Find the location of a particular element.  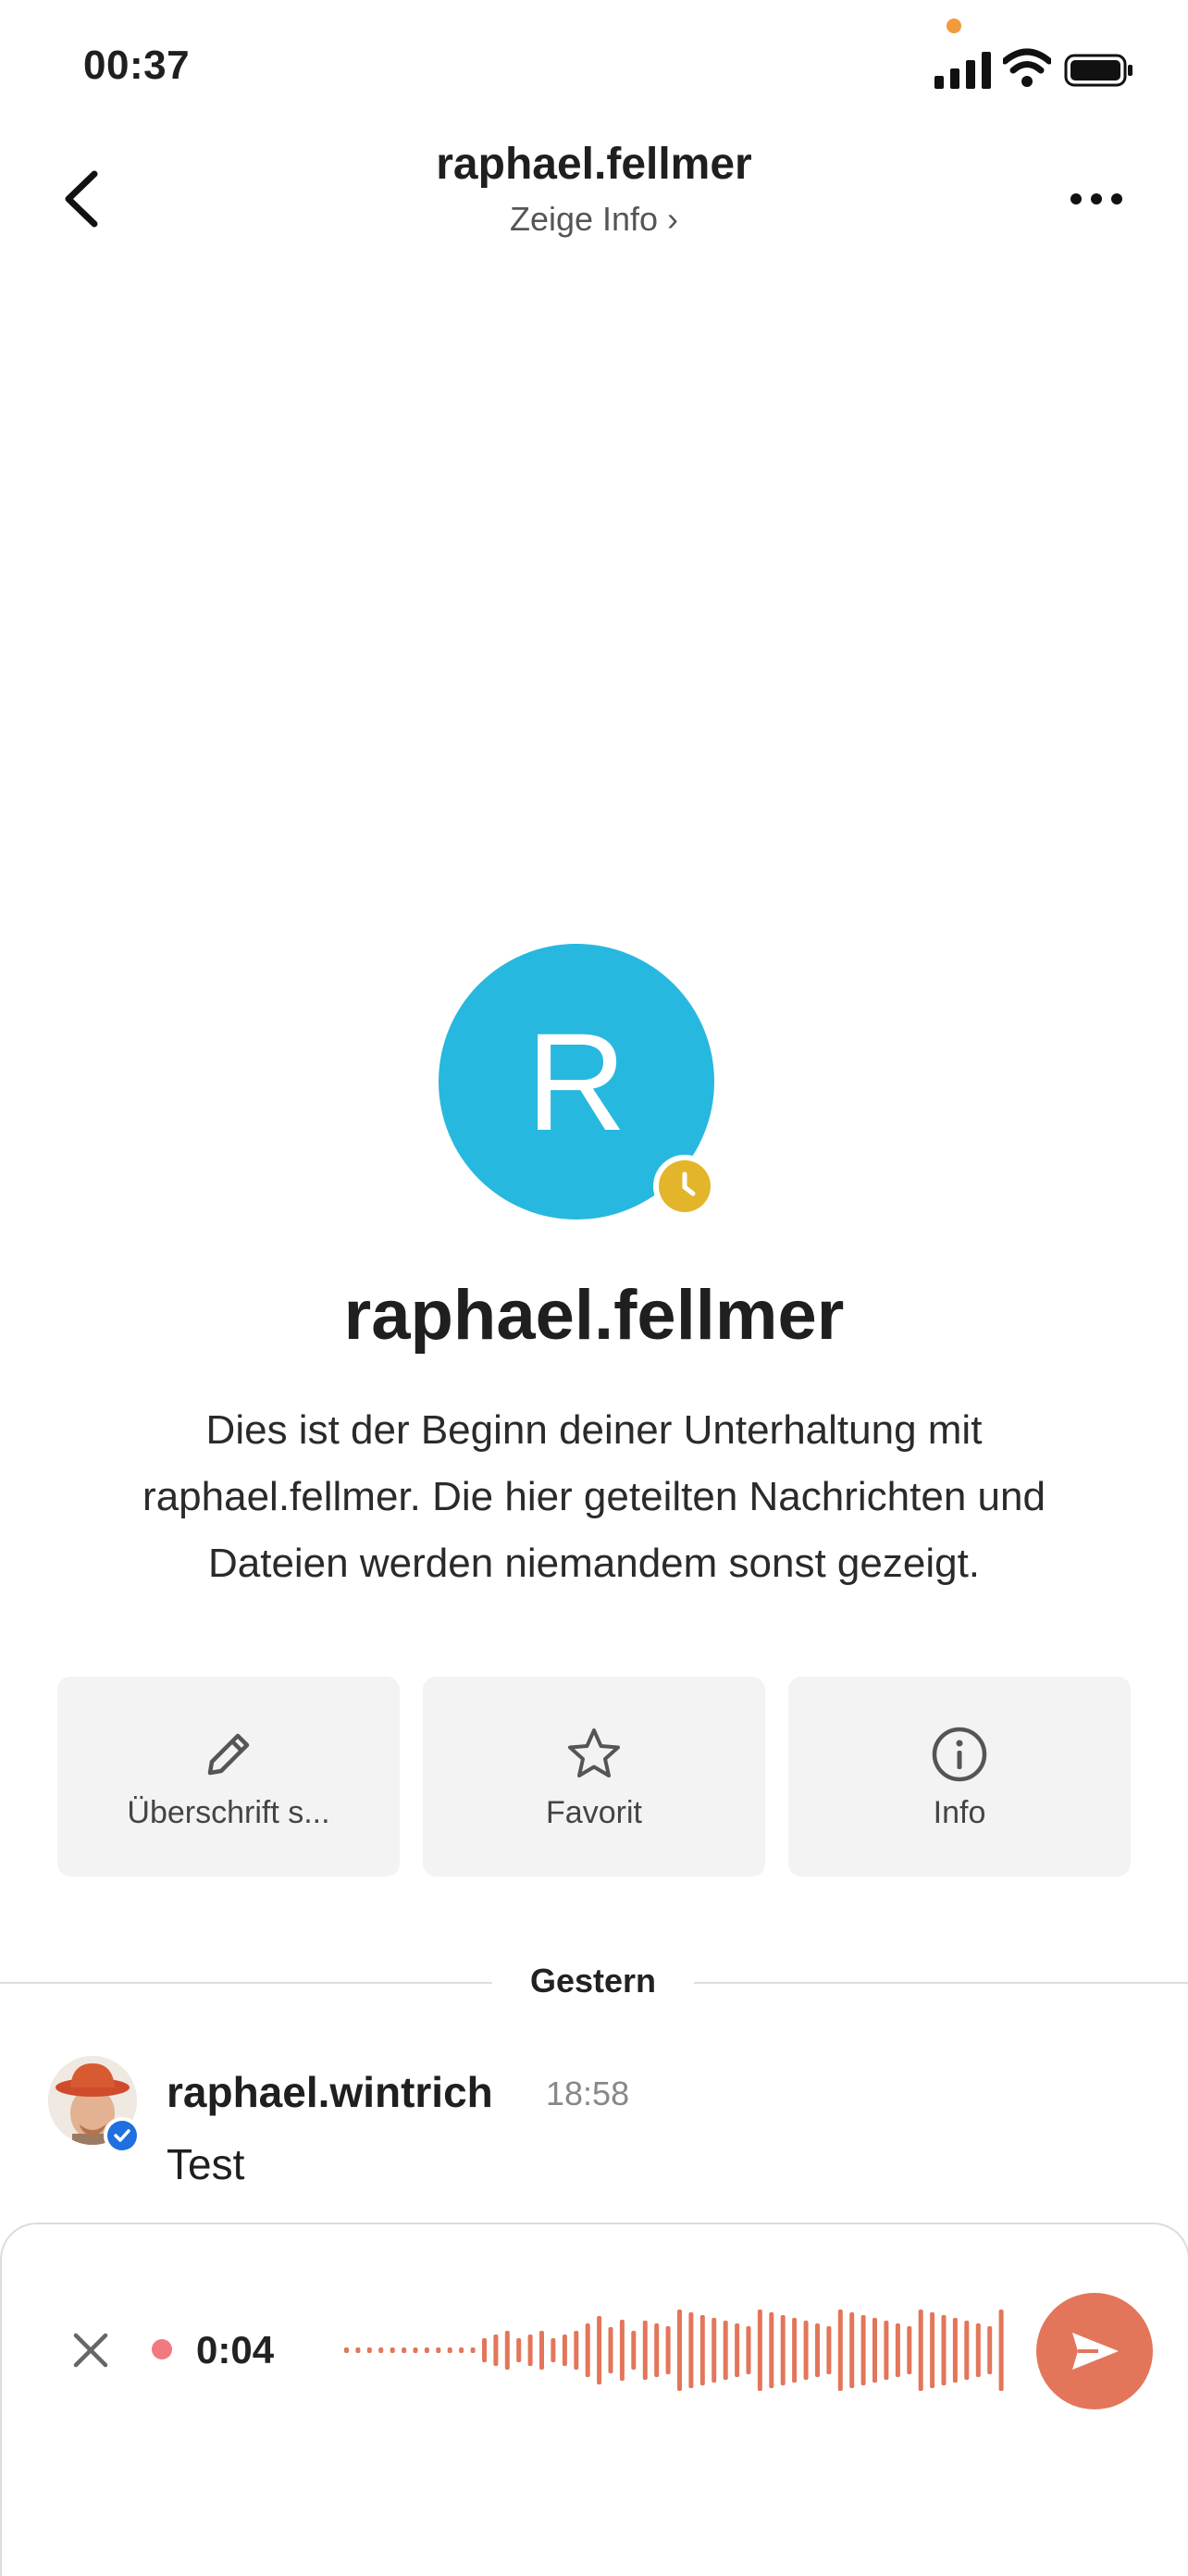

voice-recording-composer is located at coordinates (594, 2400).